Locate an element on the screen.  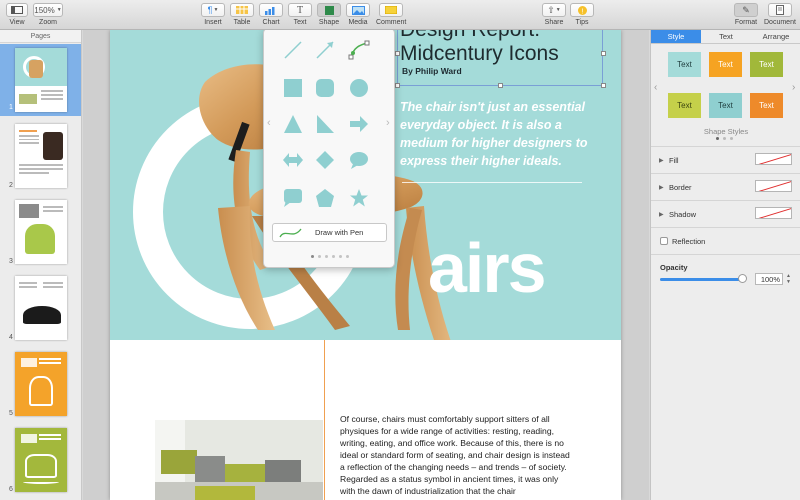
table-icon is located at coordinates (242, 10).